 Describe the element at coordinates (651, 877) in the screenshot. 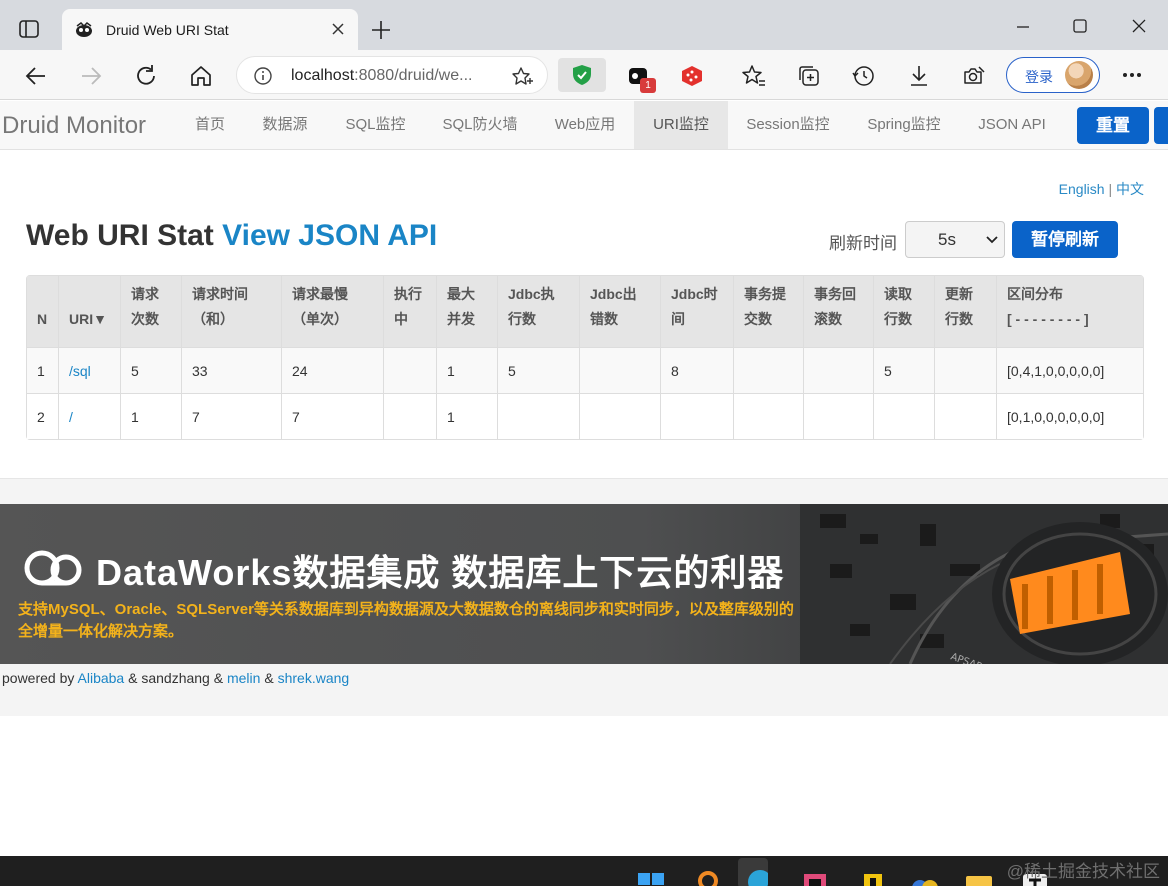

I see `windows-start-icon` at that location.